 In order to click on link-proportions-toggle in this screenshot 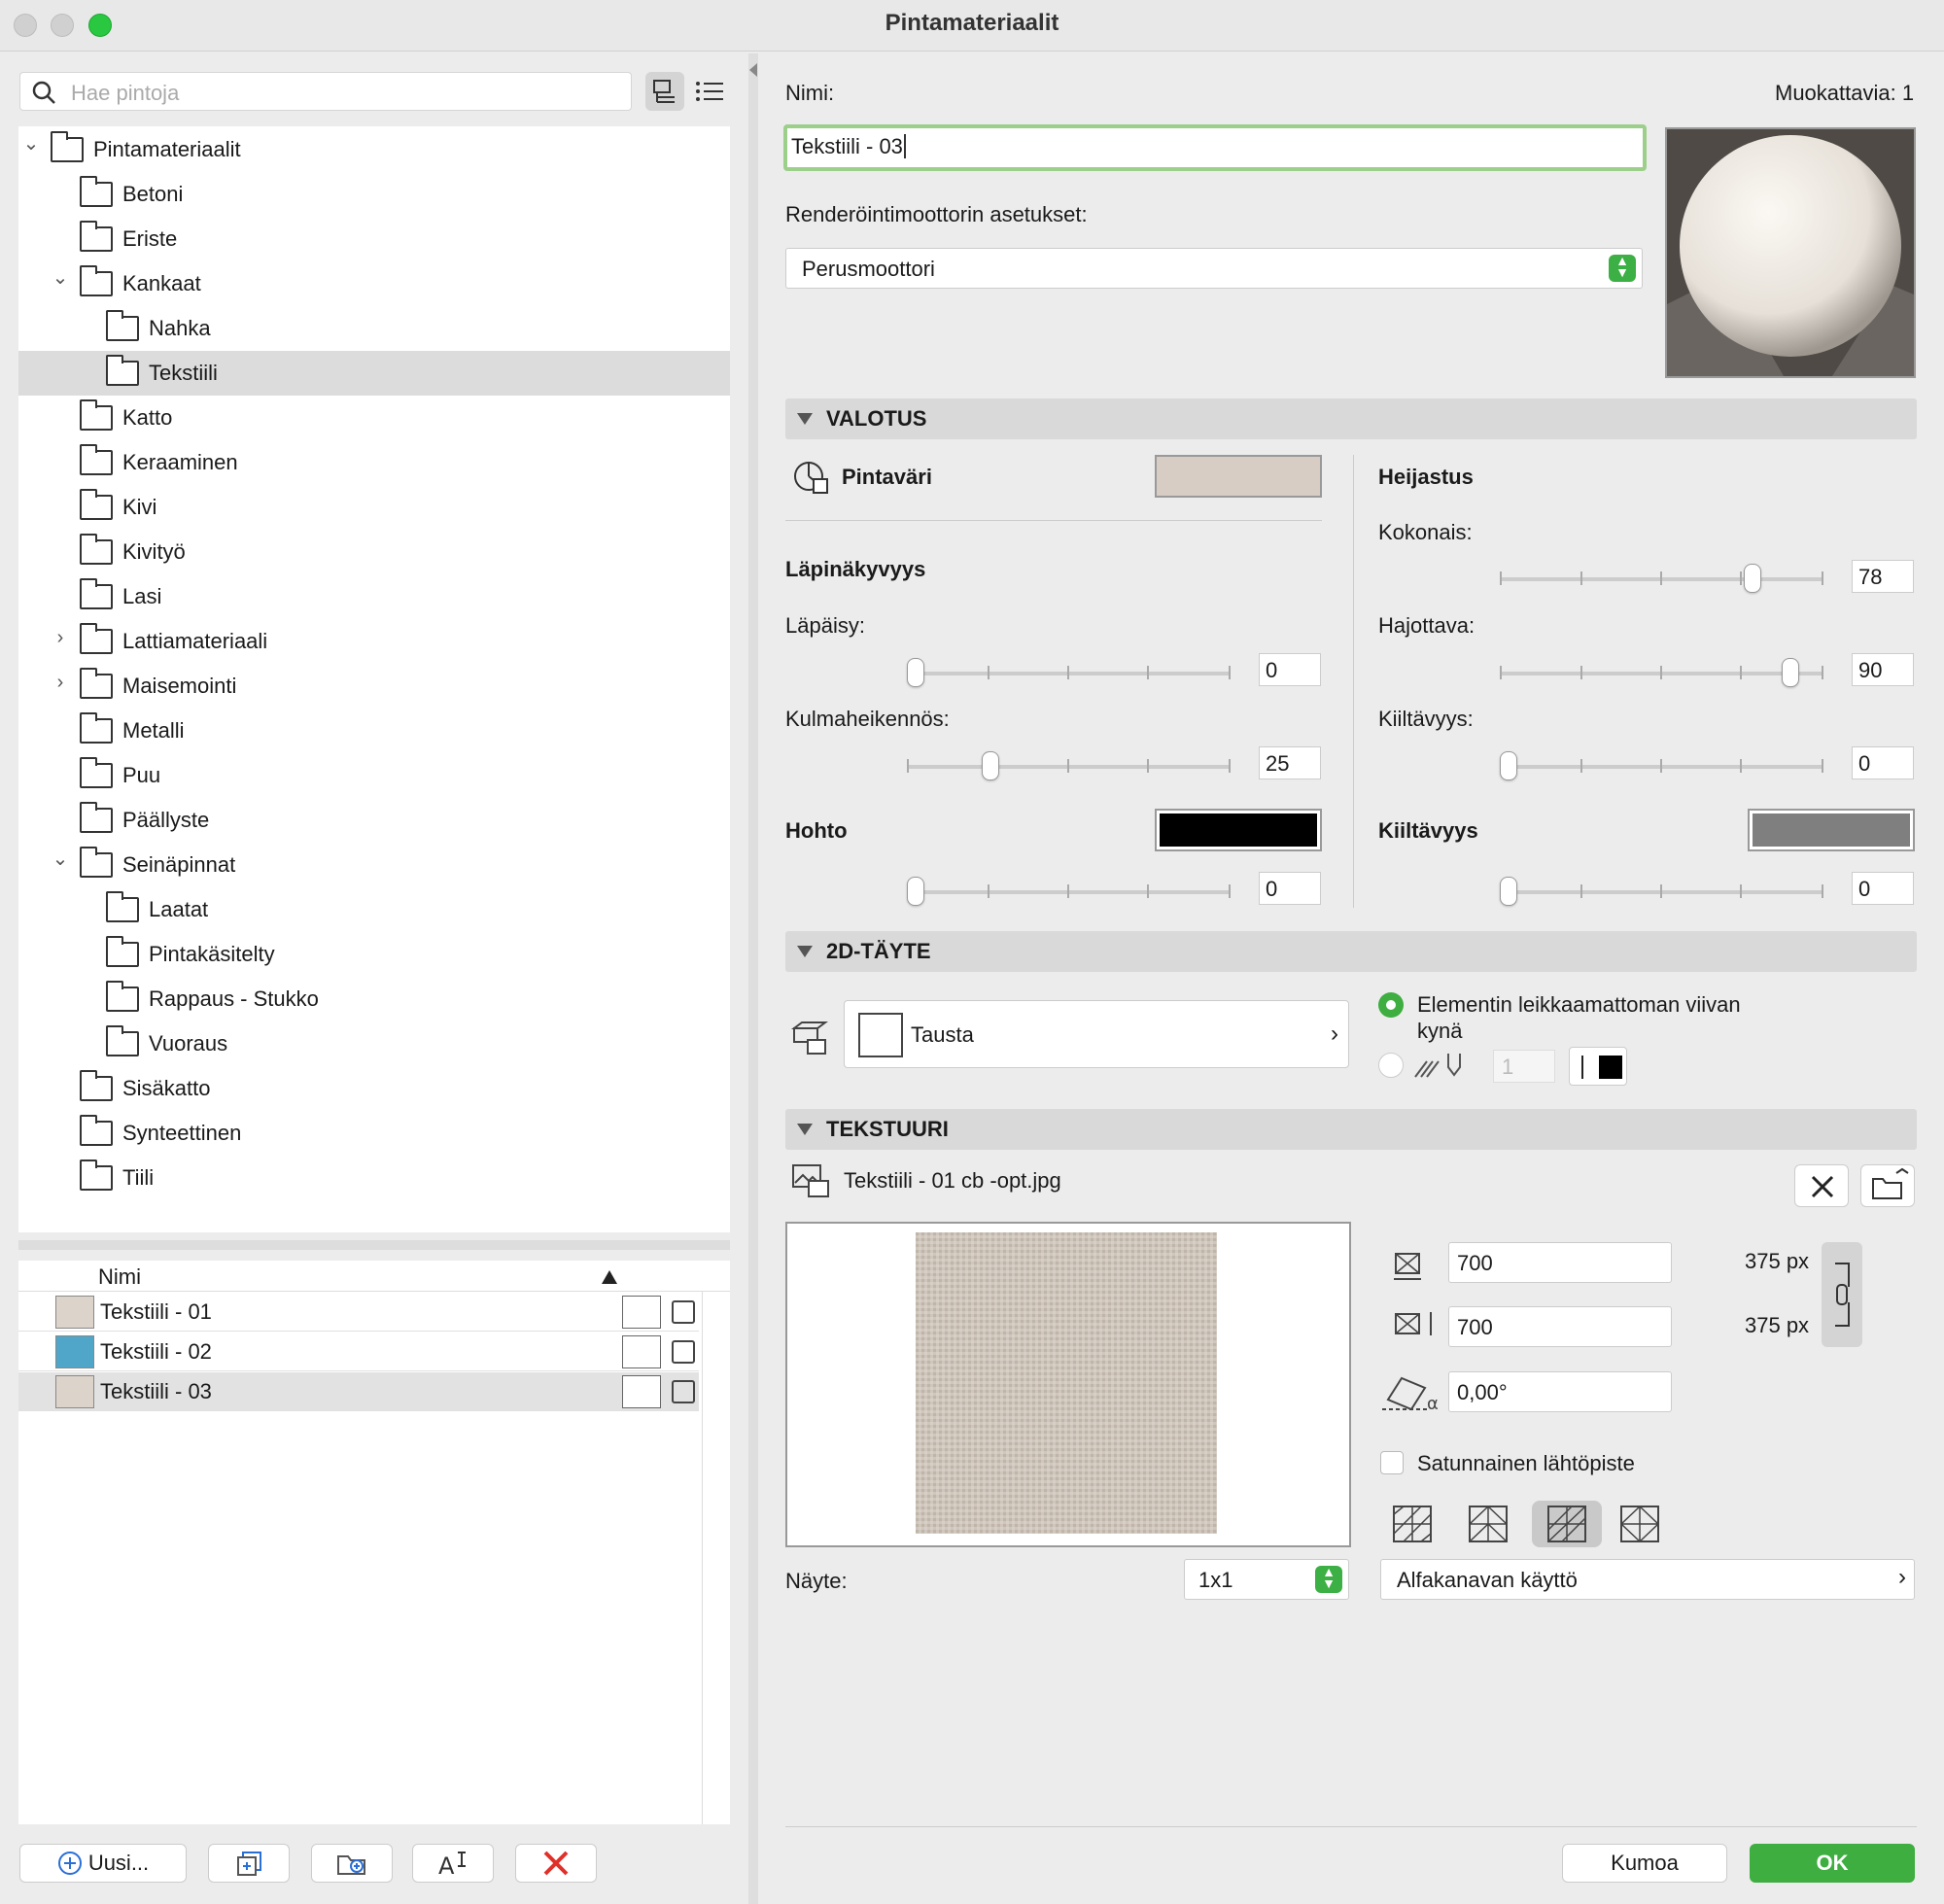, I will do `click(1842, 1294)`.